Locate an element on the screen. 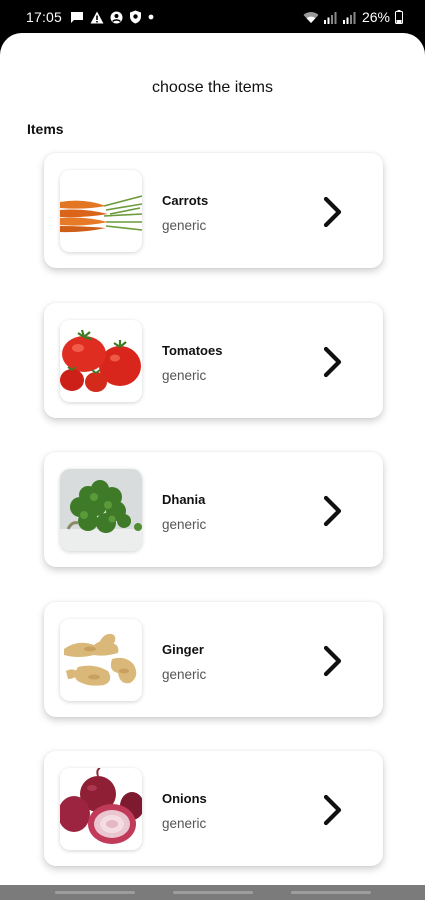 Image resolution: width=425 pixels, height=900 pixels. circle-badge-icon is located at coordinates (116, 17).